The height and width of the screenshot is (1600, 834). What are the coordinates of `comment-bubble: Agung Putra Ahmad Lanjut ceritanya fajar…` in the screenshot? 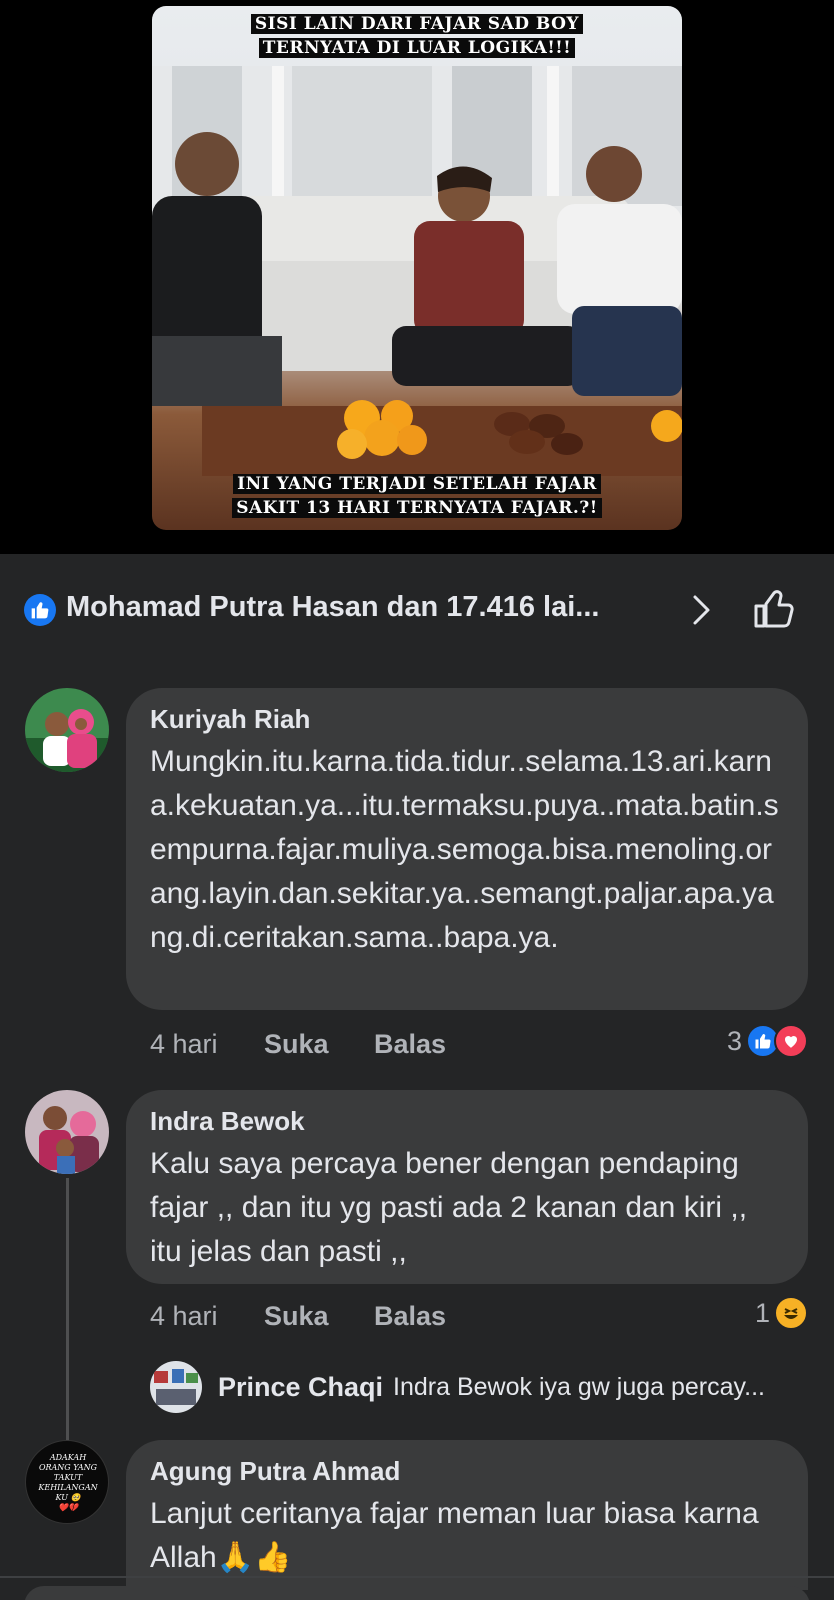 It's located at (467, 1515).